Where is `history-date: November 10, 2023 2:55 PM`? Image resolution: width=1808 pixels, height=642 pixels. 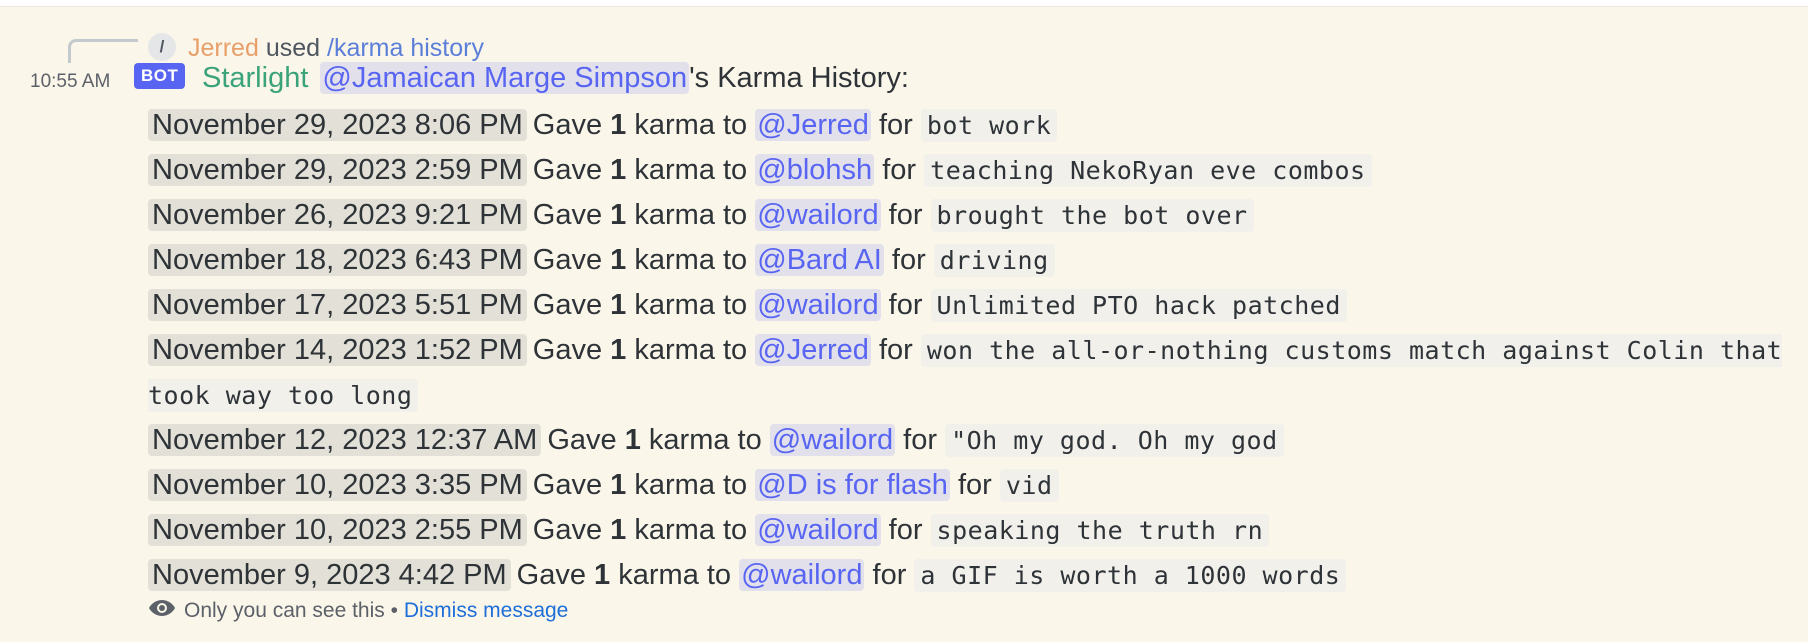 history-date: November 10, 2023 2:55 PM is located at coordinates (337, 530).